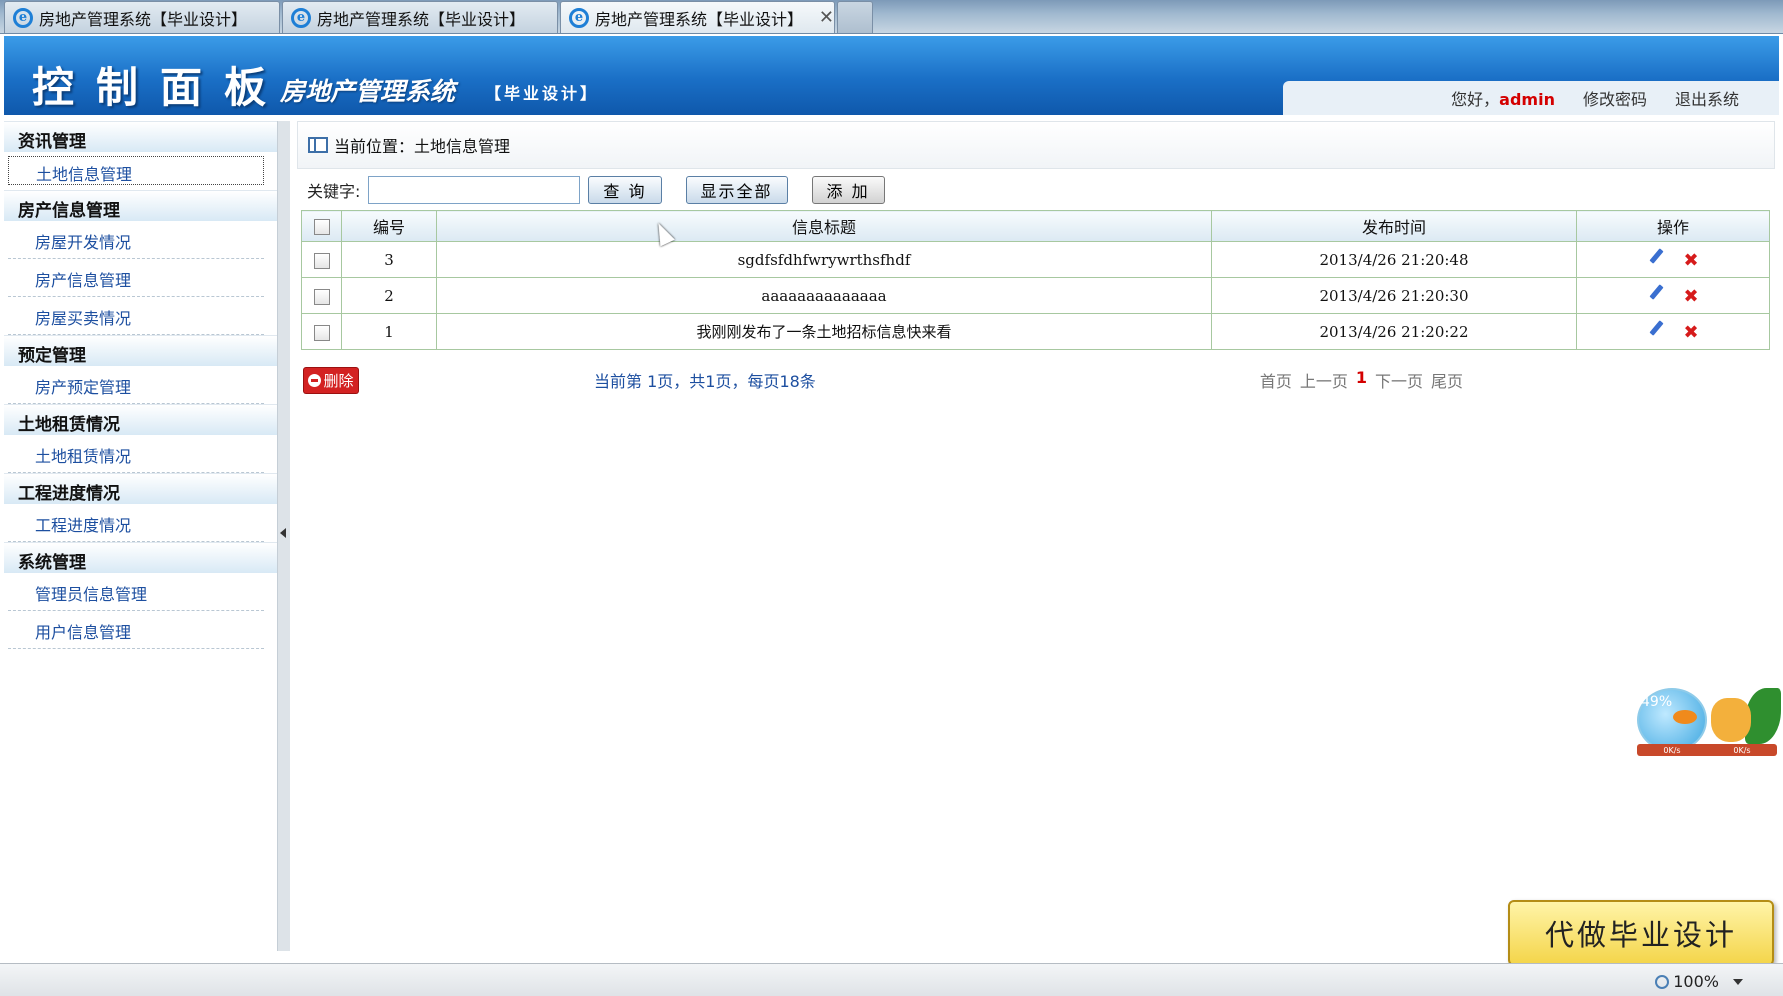 This screenshot has height=996, width=1783. What do you see at coordinates (891, 75) in the screenshot?
I see `header-banner: 控制面板 房地产管理系统 【毕业设计】 您好，admin 修改密码 退出系统` at bounding box center [891, 75].